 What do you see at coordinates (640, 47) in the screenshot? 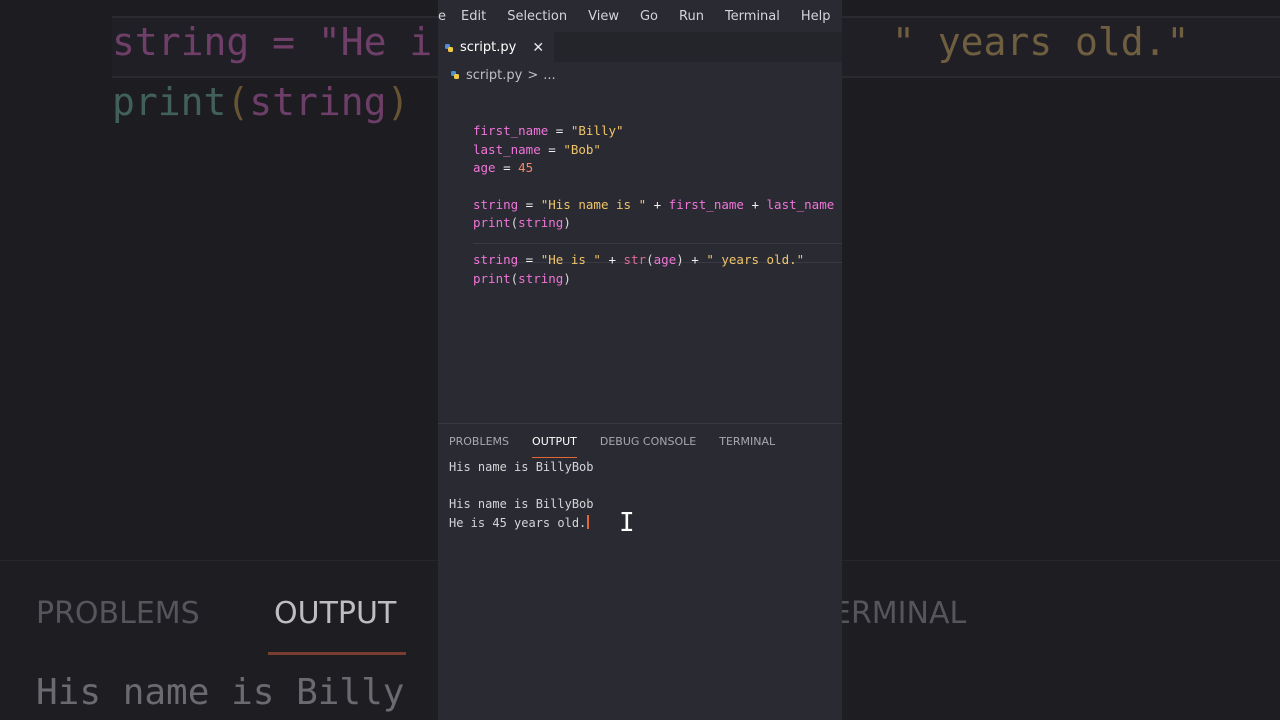
I see `tab-bar: script.py ✕` at bounding box center [640, 47].